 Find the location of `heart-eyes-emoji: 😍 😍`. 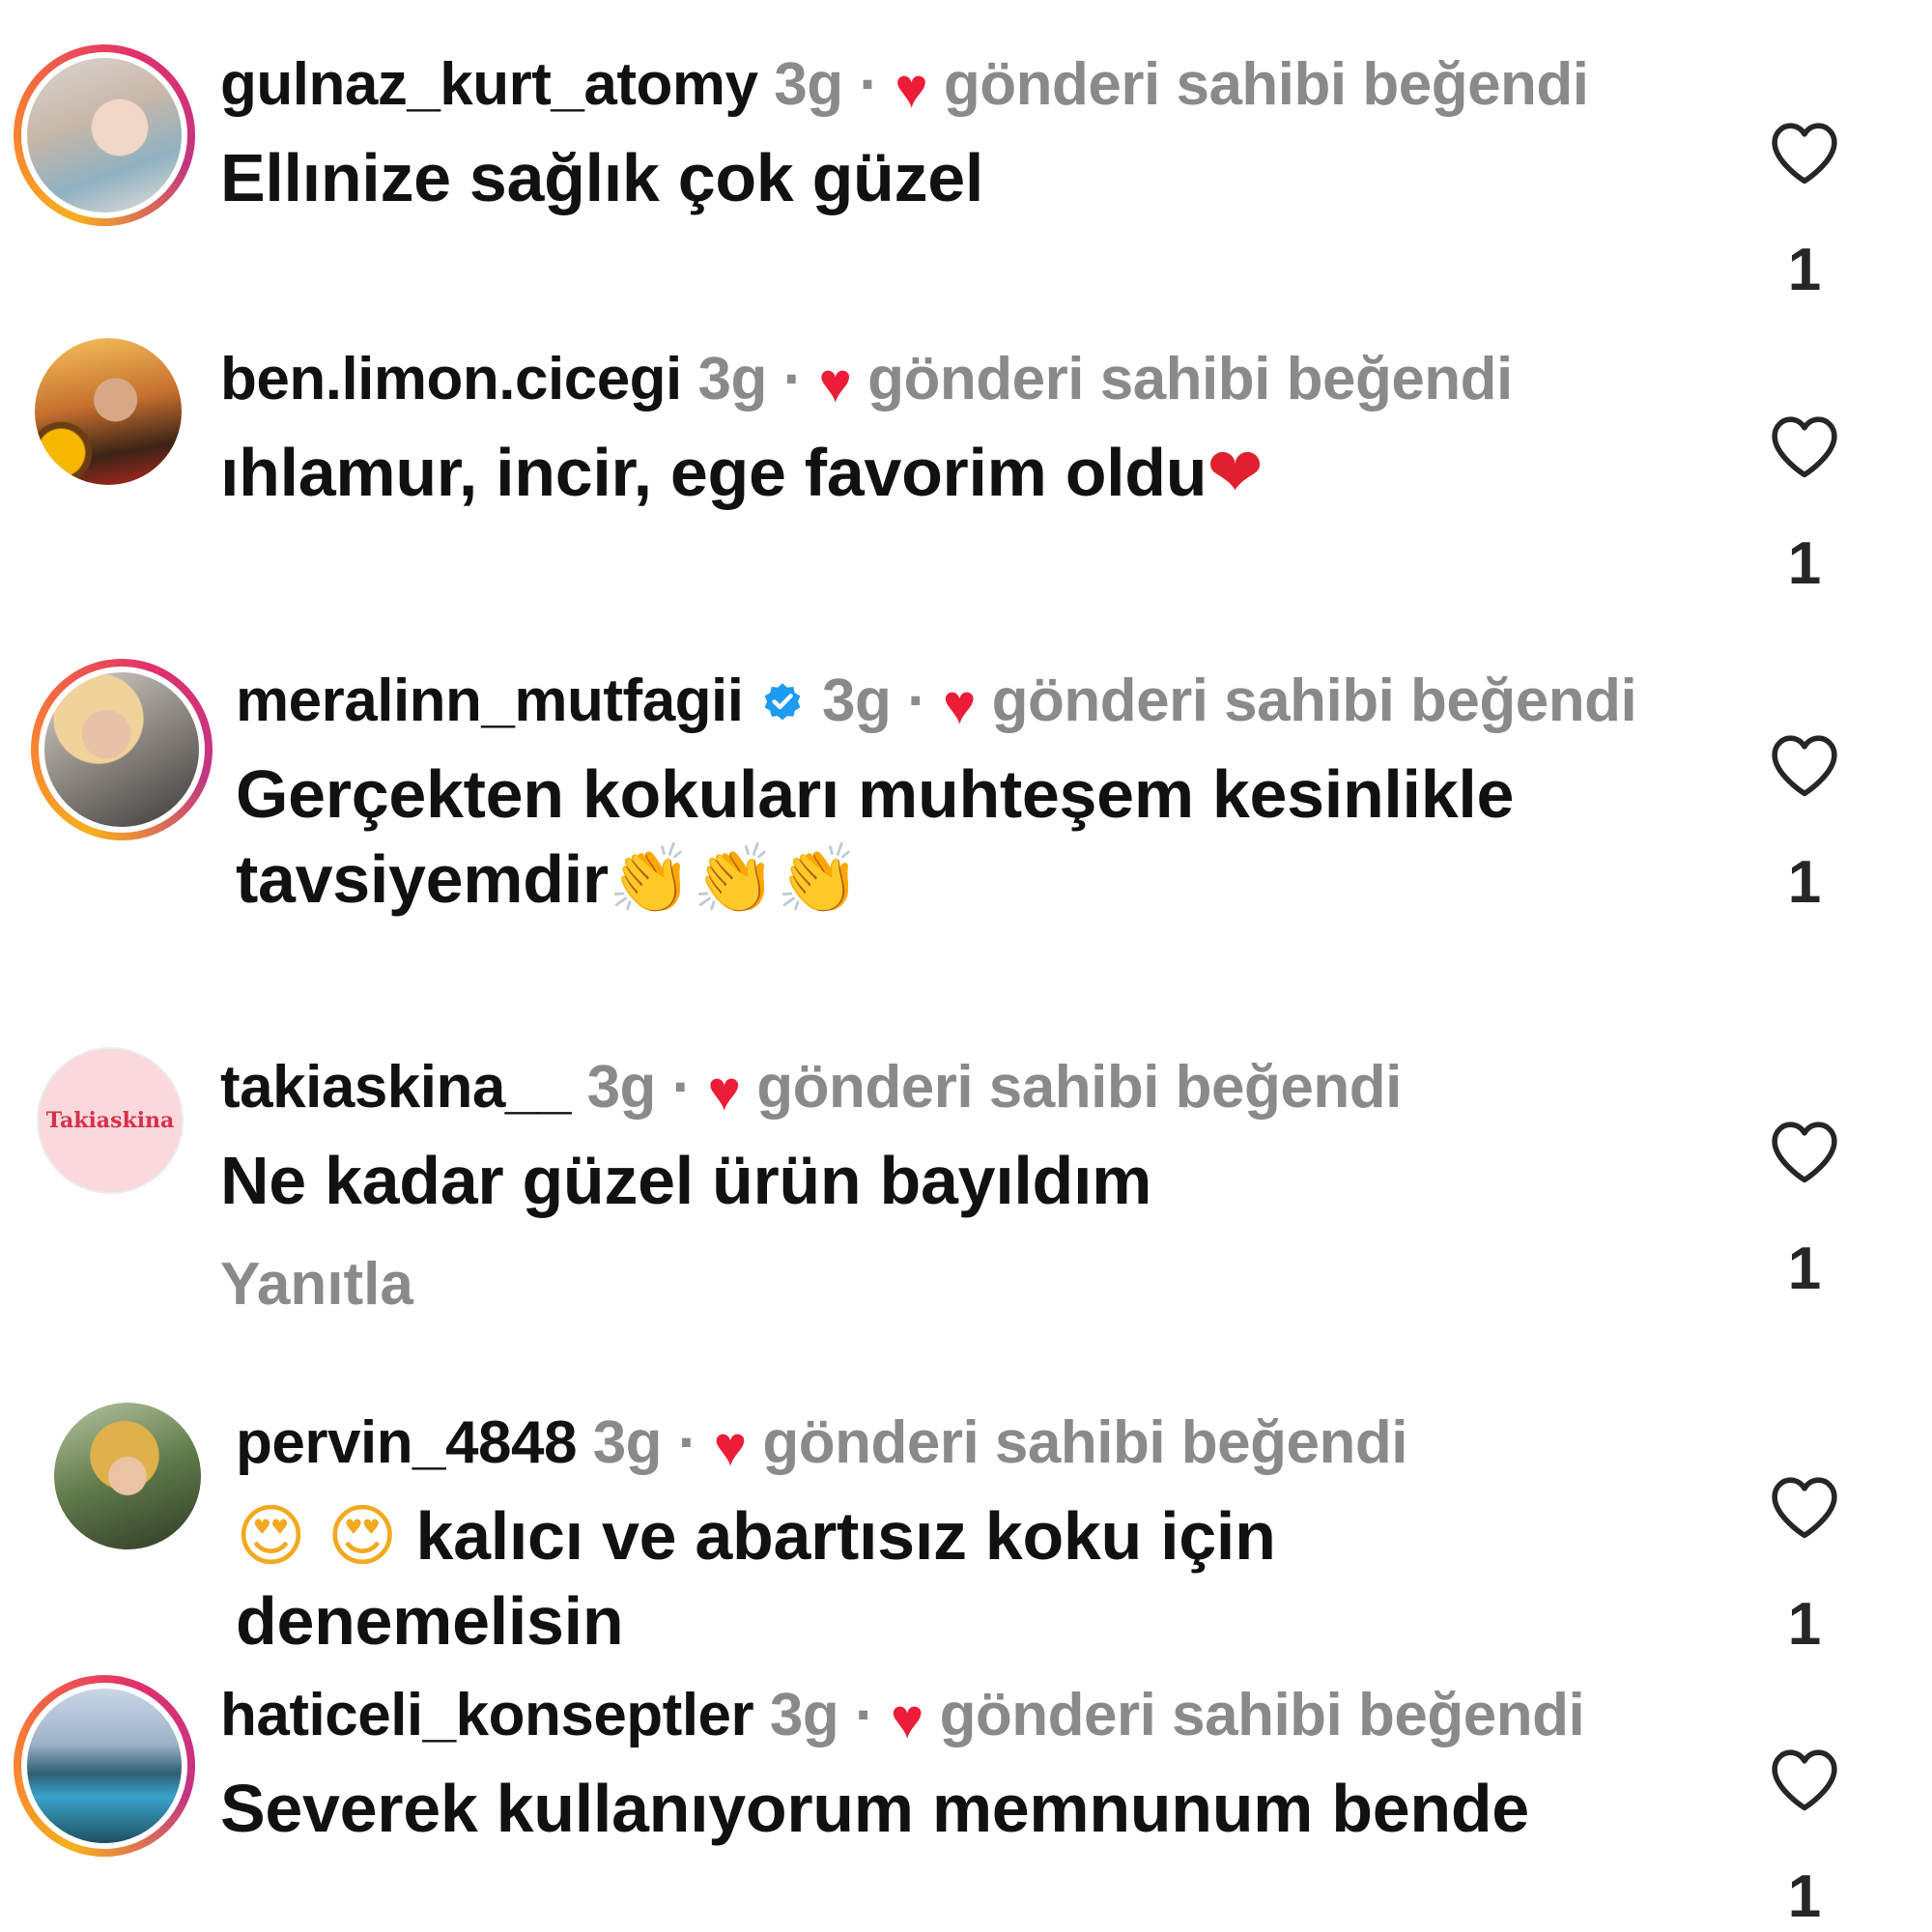

heart-eyes-emoji: 😍 😍 is located at coordinates (317, 1536).